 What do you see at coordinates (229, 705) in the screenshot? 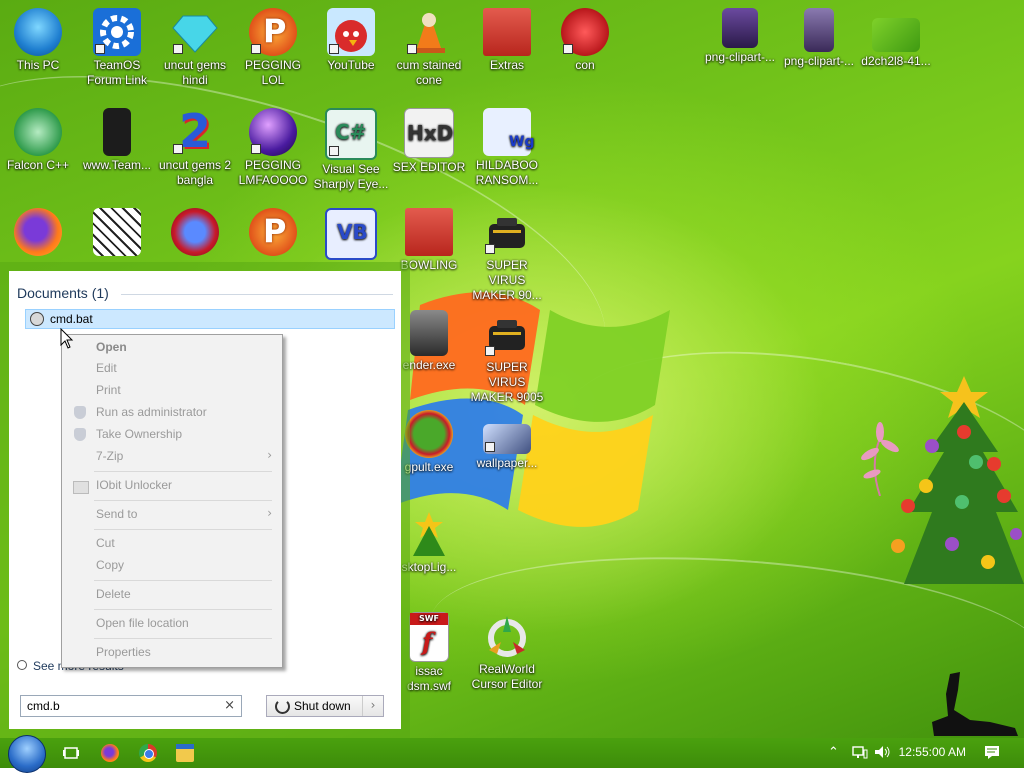
I see `clear-search-icon: ×` at bounding box center [229, 705].